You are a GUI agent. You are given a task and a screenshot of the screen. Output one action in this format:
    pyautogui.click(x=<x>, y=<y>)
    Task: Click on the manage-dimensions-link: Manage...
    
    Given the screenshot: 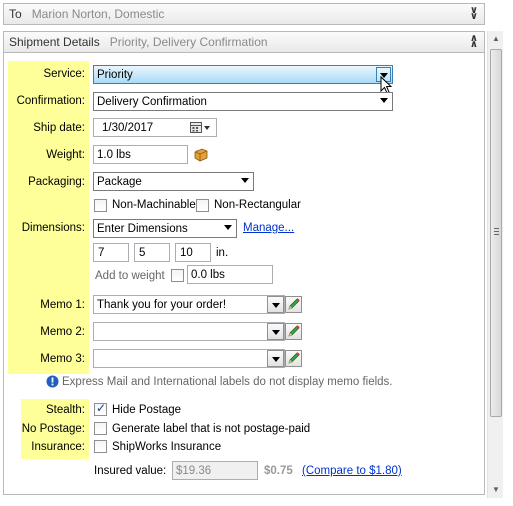 What is the action you would take?
    pyautogui.click(x=268, y=228)
    